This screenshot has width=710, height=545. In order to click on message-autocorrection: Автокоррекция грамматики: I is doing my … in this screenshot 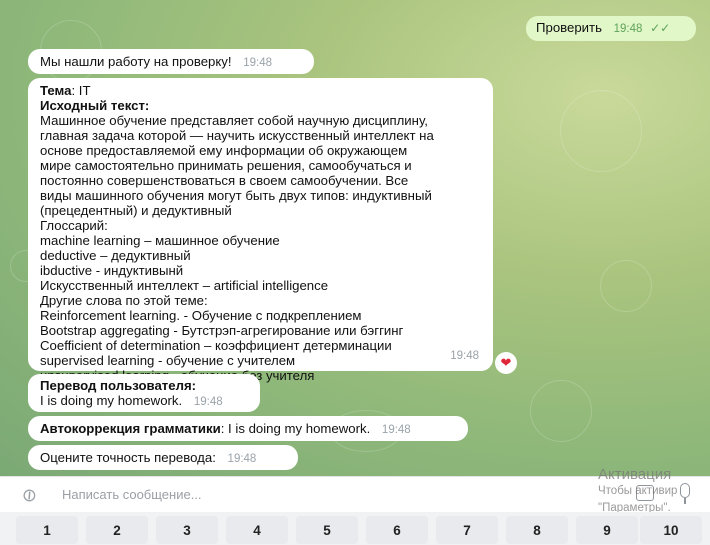, I will do `click(248, 428)`.